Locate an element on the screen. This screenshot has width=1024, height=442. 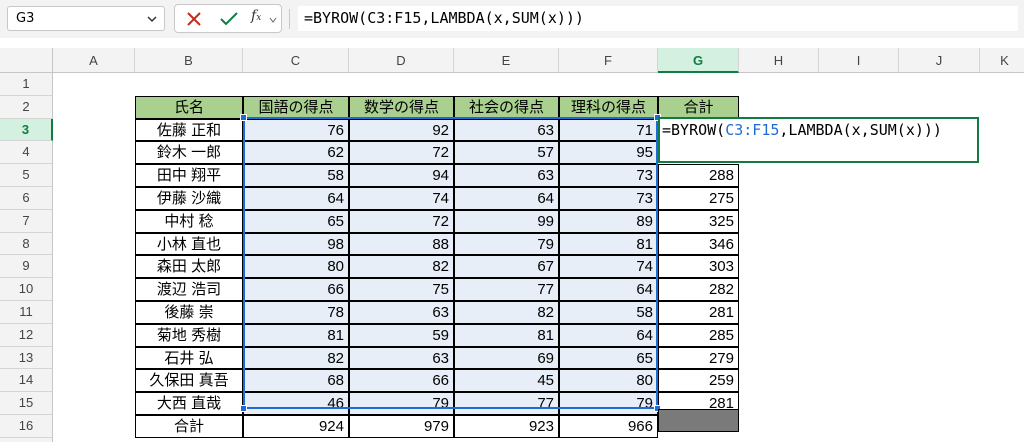
name-cell: 鈴木 一郎 is located at coordinates (189, 153).